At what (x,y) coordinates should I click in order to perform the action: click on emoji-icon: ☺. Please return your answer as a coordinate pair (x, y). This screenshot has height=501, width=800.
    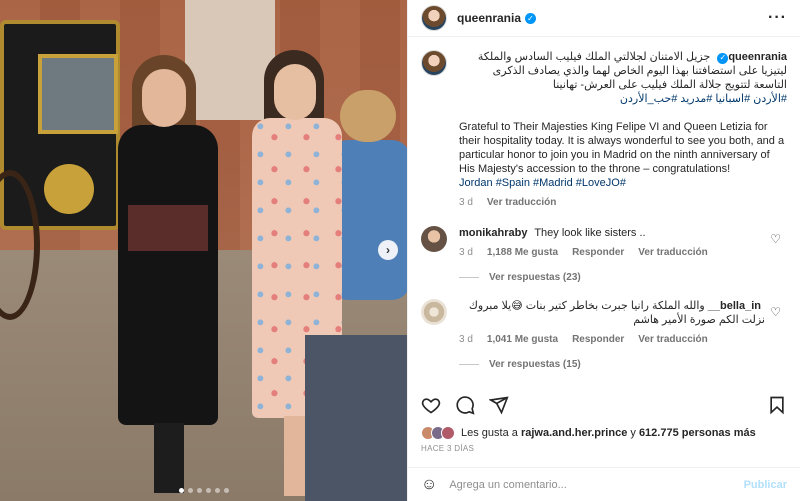
    Looking at the image, I should click on (429, 485).